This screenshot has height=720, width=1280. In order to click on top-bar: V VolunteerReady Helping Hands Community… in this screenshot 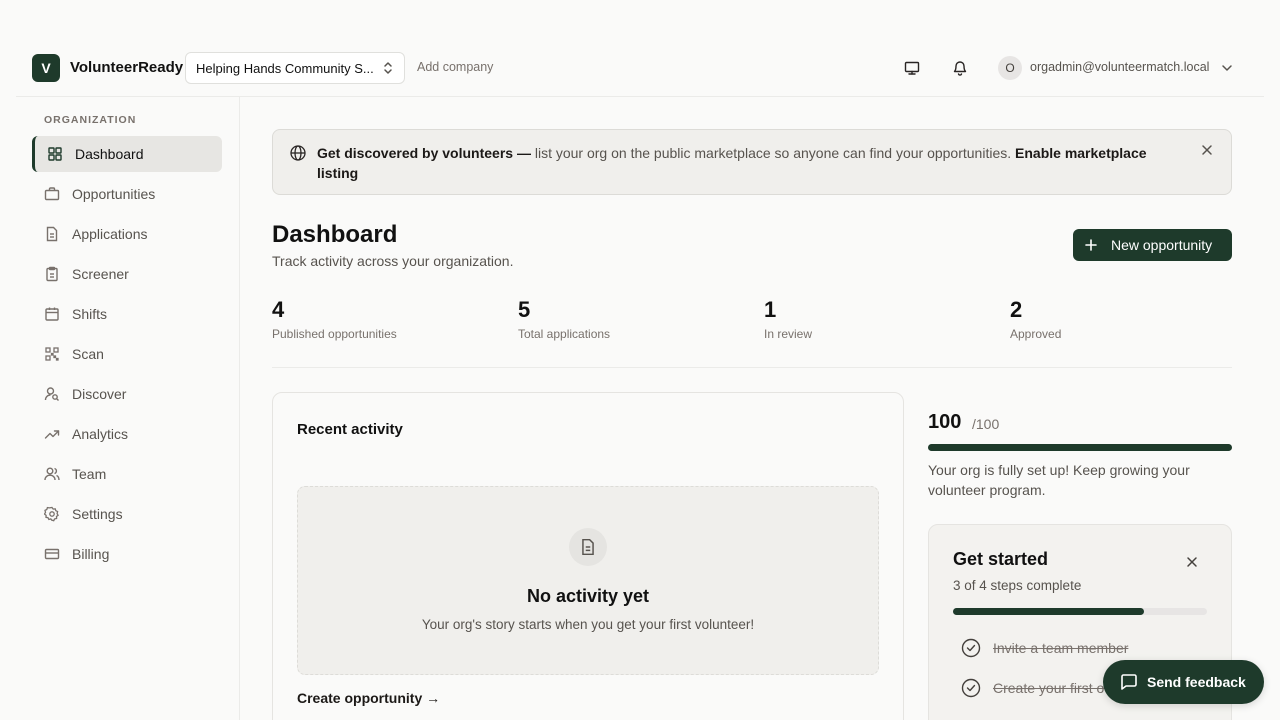, I will do `click(640, 68)`.